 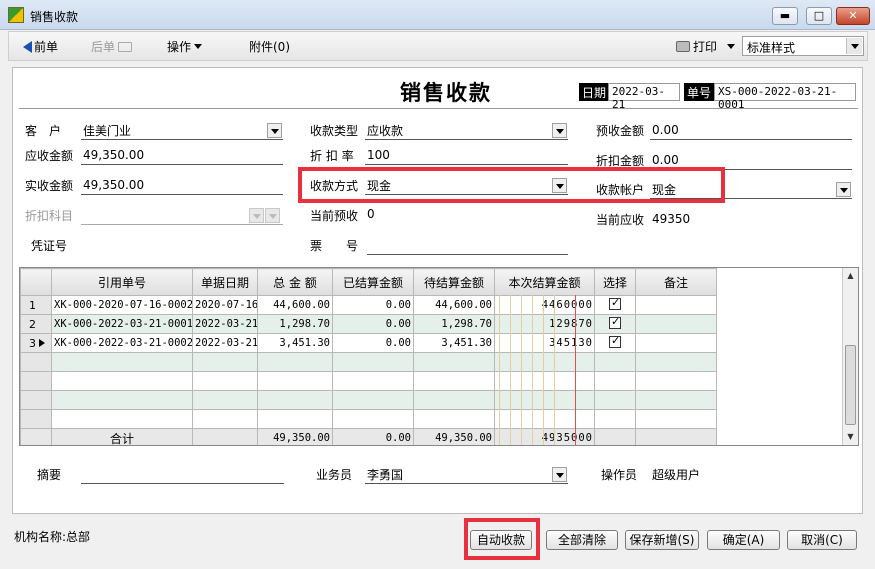 I want to click on attachments-button: 附件(0), so click(x=269, y=46).